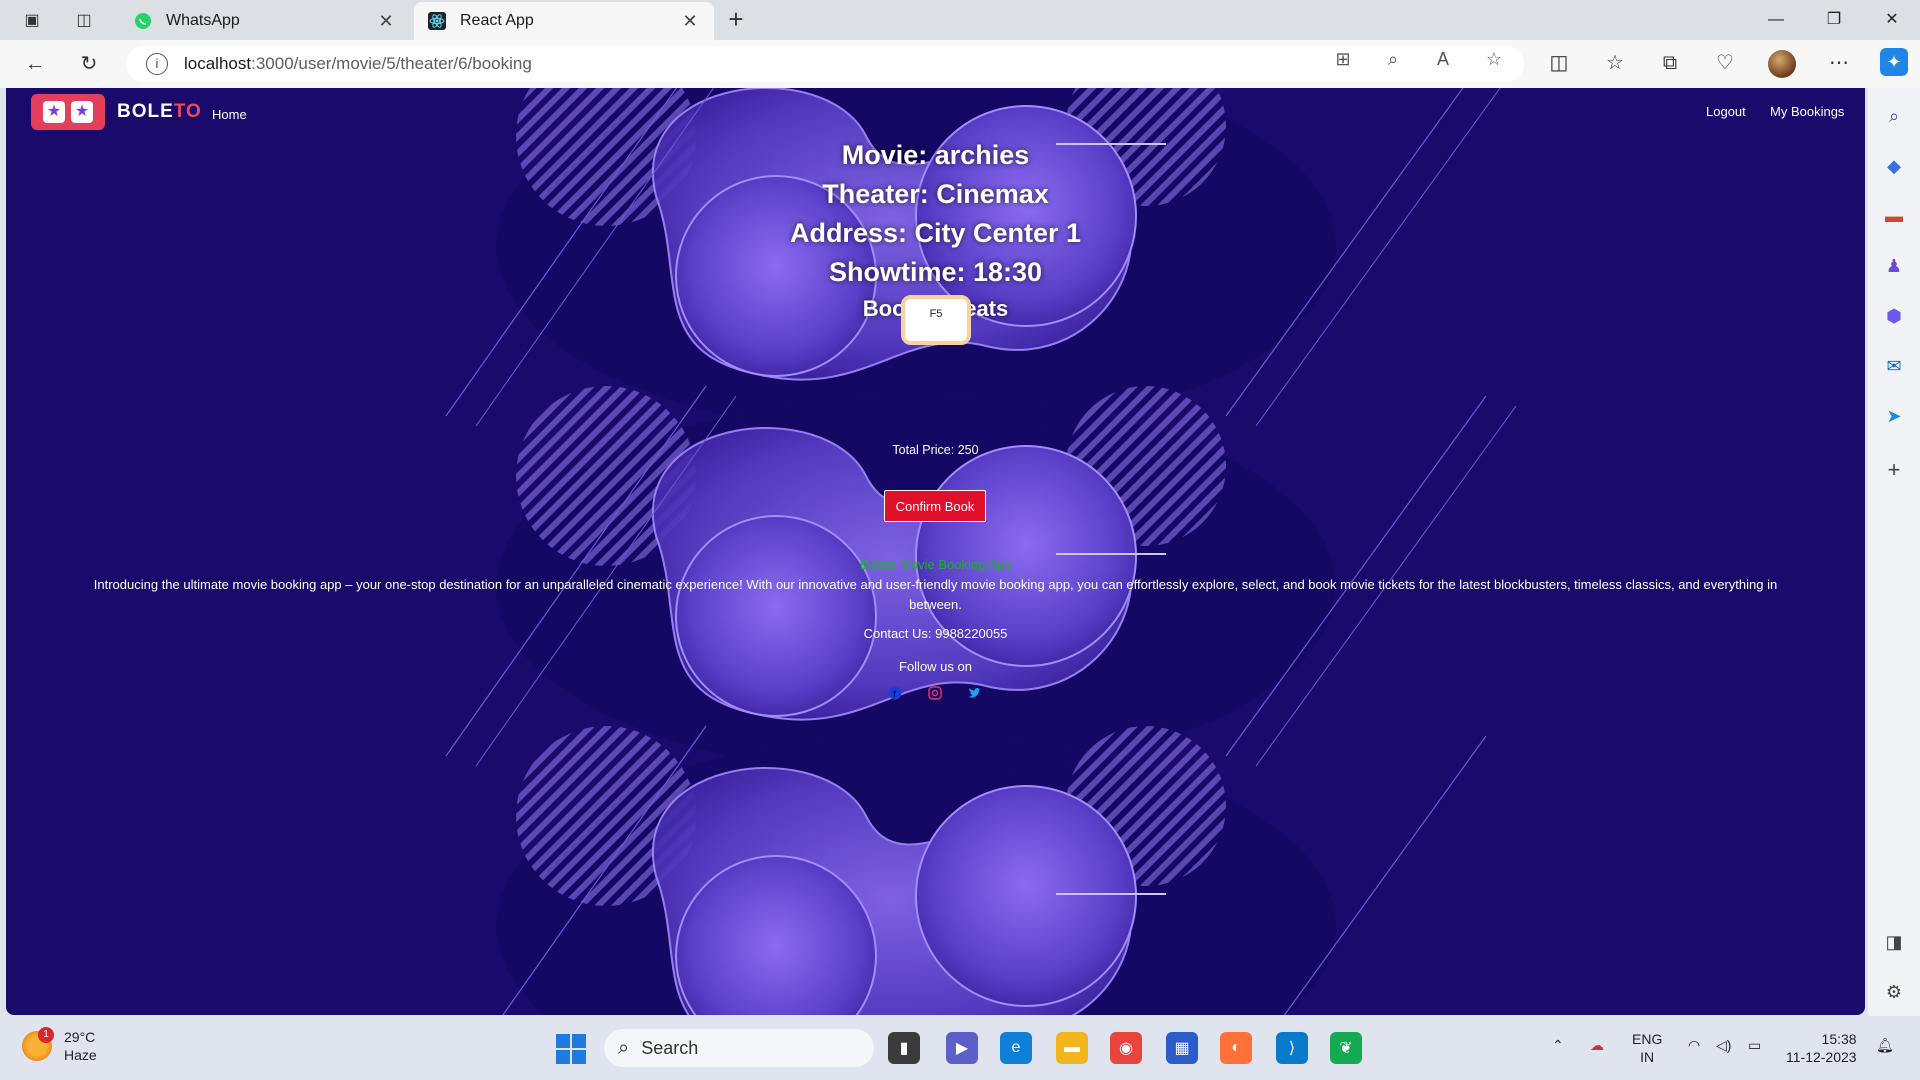  I want to click on volume-icon: ◁), so click(1723, 1045).